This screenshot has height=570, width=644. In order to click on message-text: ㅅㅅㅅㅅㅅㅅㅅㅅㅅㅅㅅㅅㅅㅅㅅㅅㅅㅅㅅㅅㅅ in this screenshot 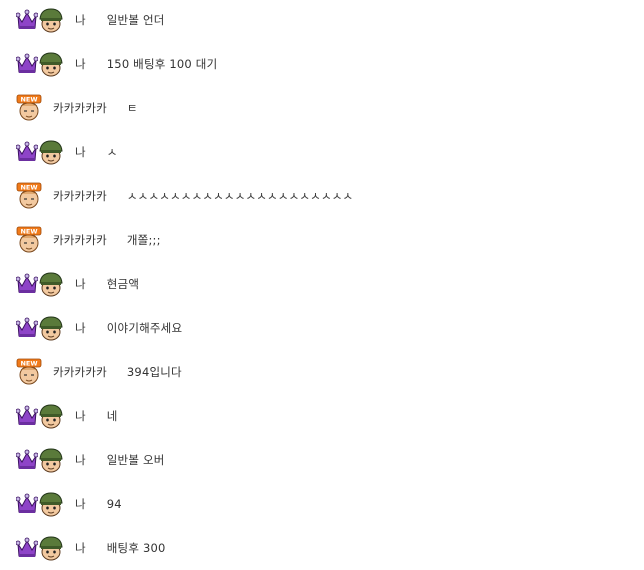, I will do `click(240, 196)`.